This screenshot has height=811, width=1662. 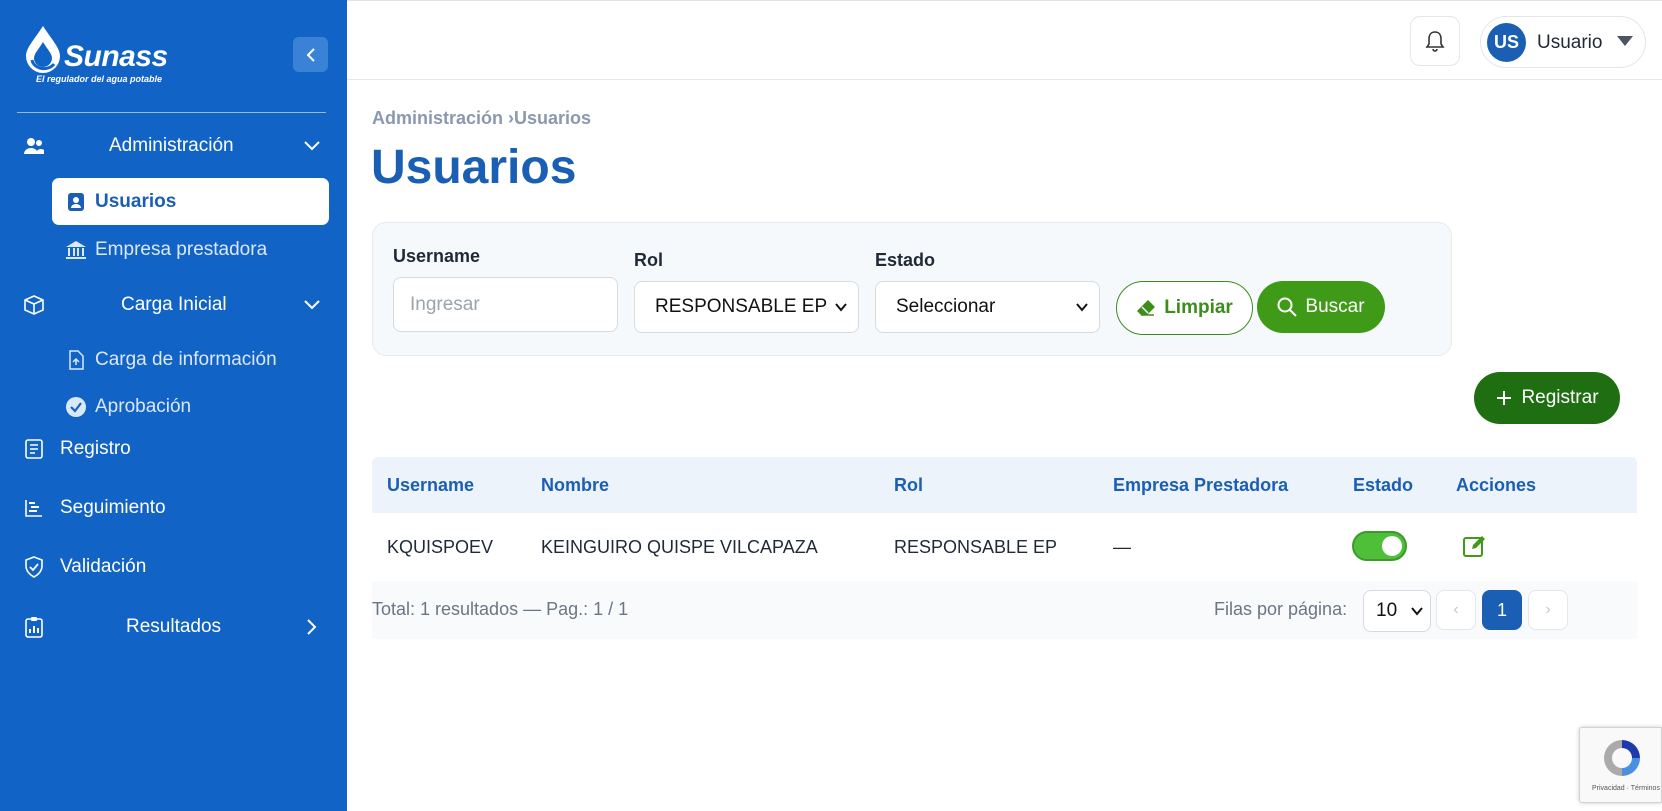 I want to click on sidebar-item-label: Empresa prestadora, so click(x=181, y=249).